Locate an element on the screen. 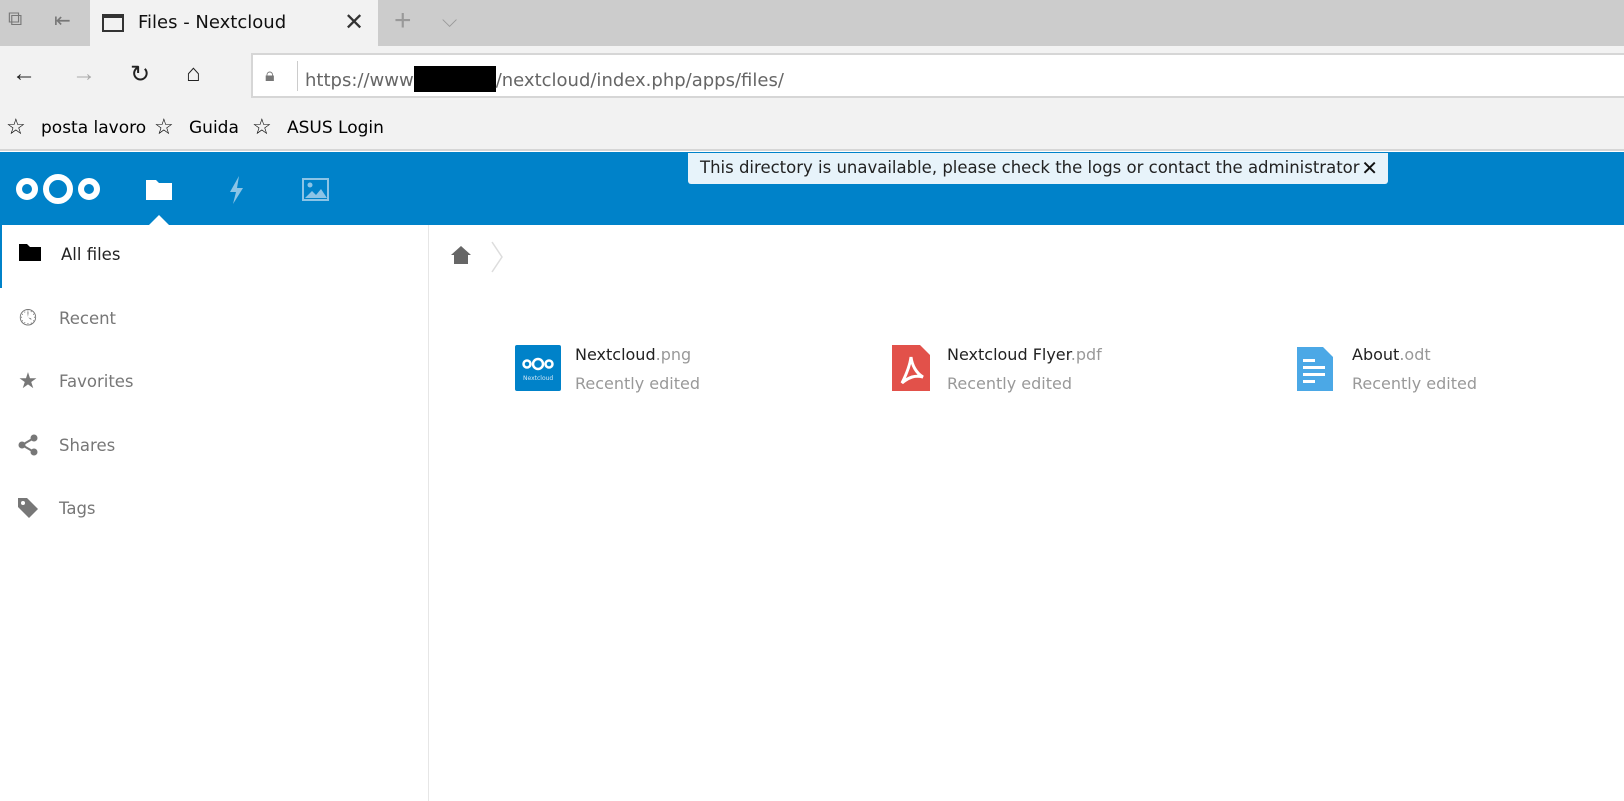 The image size is (1624, 801). new-tab-icon: + is located at coordinates (403, 21).